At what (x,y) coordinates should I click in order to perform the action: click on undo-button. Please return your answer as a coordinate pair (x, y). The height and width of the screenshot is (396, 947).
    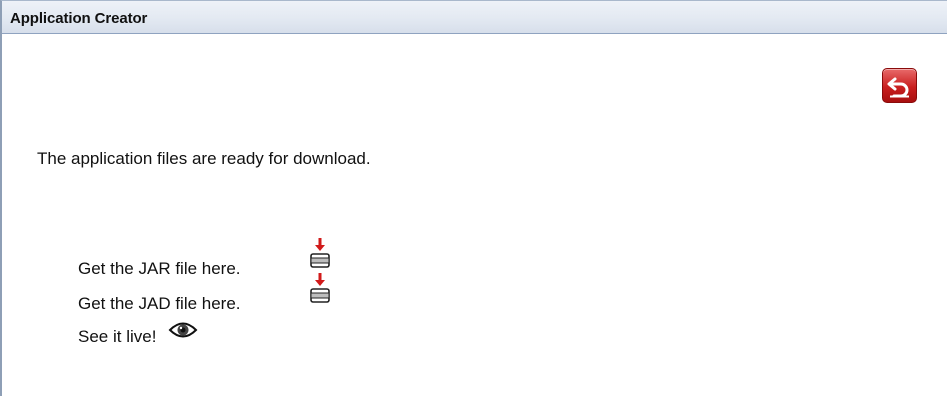
    Looking at the image, I should click on (899, 85).